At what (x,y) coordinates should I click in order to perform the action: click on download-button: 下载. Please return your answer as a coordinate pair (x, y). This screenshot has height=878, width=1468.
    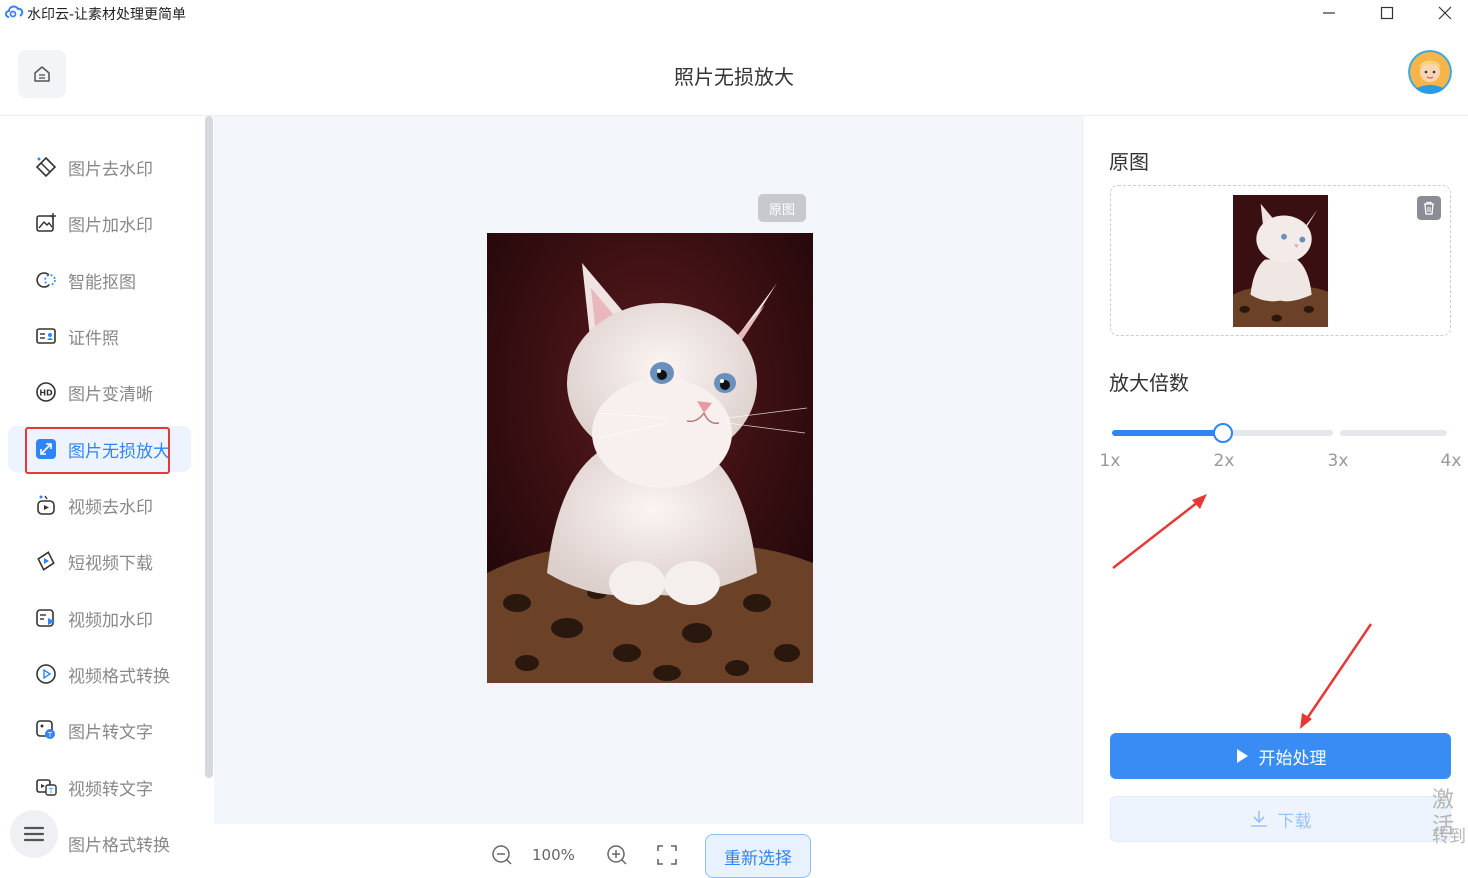
    Looking at the image, I should click on (1280, 819).